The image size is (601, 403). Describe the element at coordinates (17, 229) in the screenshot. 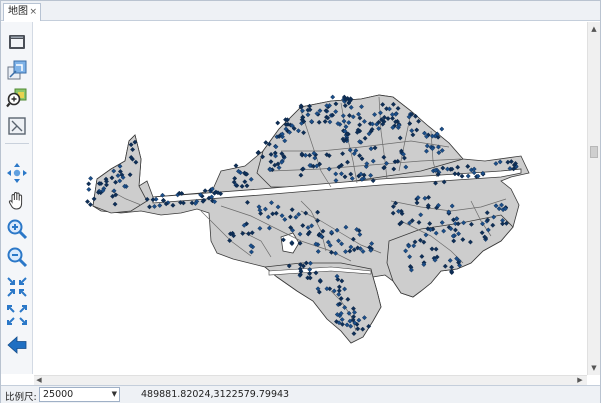

I see `zoom-in-icon` at that location.